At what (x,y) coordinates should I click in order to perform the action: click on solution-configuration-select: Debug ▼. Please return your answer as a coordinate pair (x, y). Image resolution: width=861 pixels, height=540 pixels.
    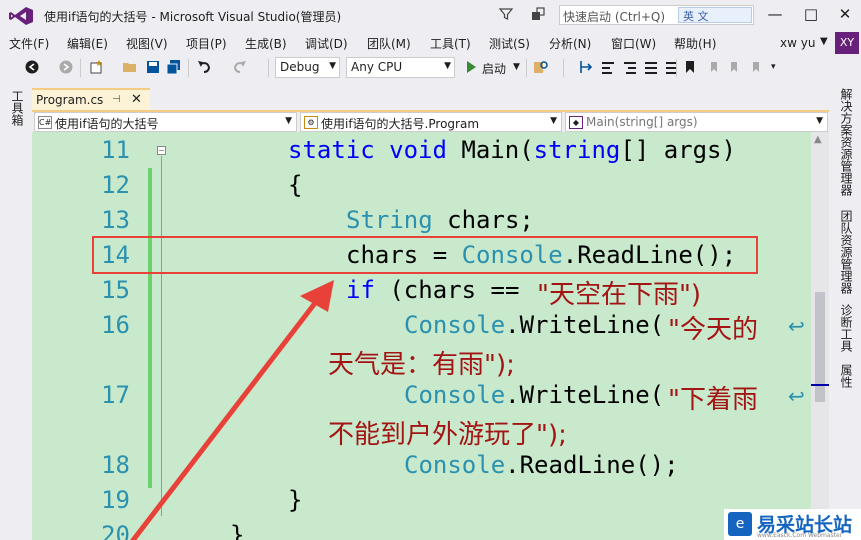
    Looking at the image, I should click on (307, 67).